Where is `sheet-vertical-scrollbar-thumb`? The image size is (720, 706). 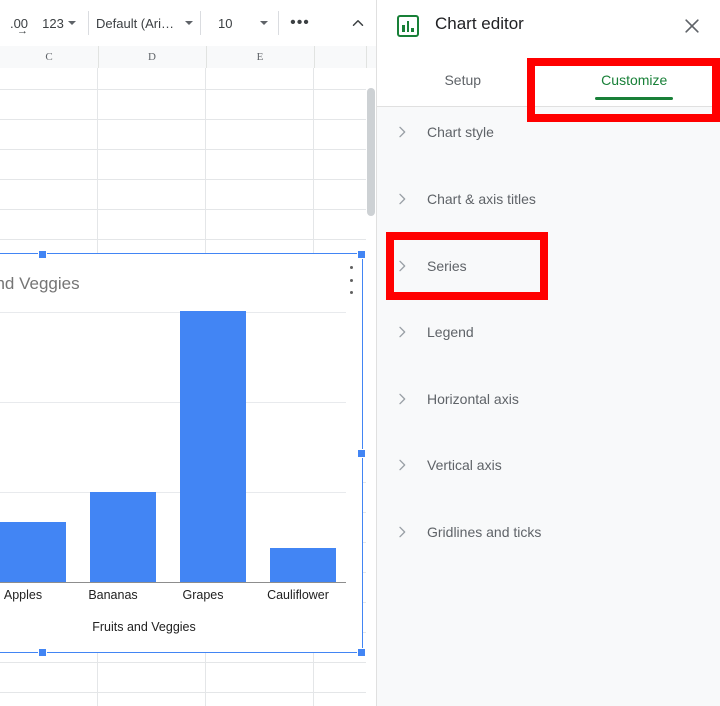
sheet-vertical-scrollbar-thumb is located at coordinates (371, 152).